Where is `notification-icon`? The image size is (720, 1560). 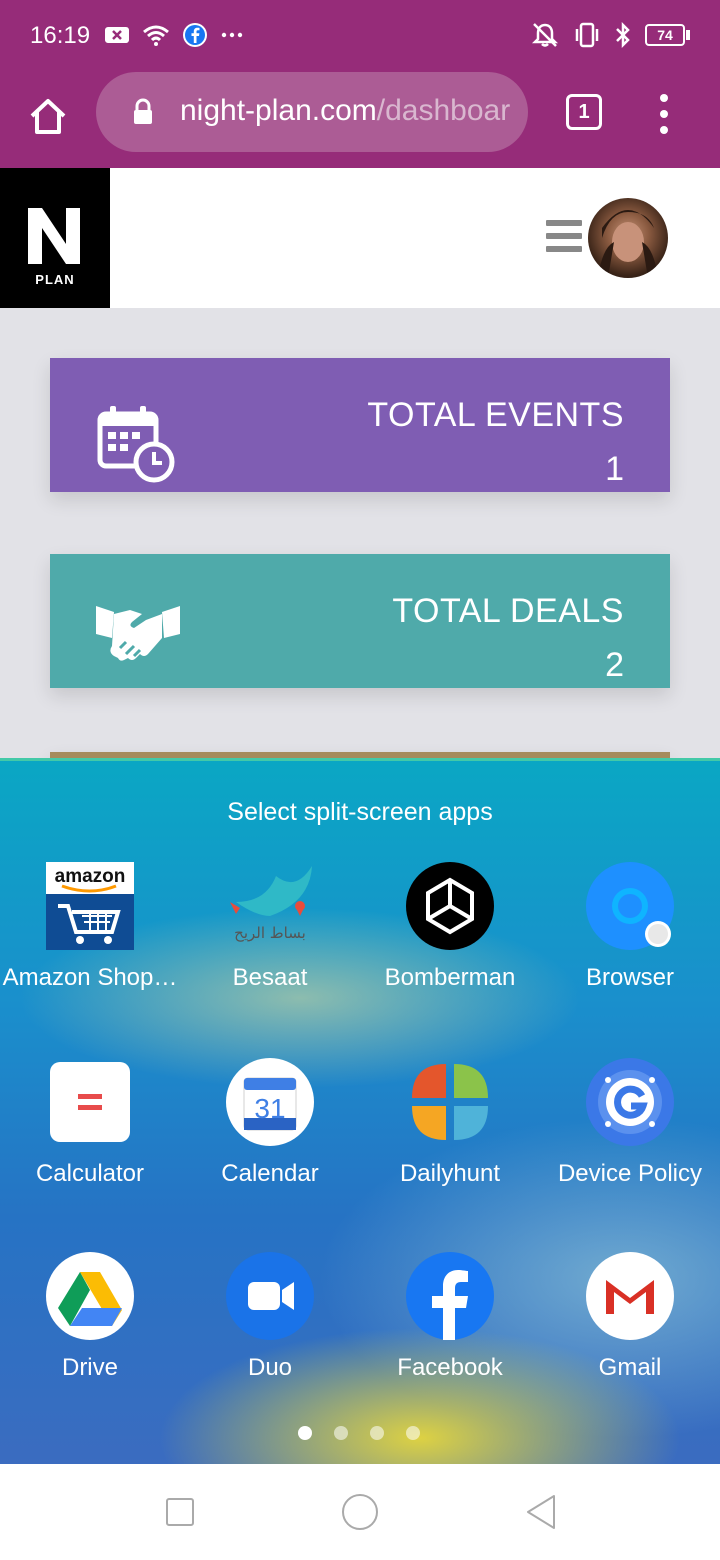
notification-icon is located at coordinates (117, 35).